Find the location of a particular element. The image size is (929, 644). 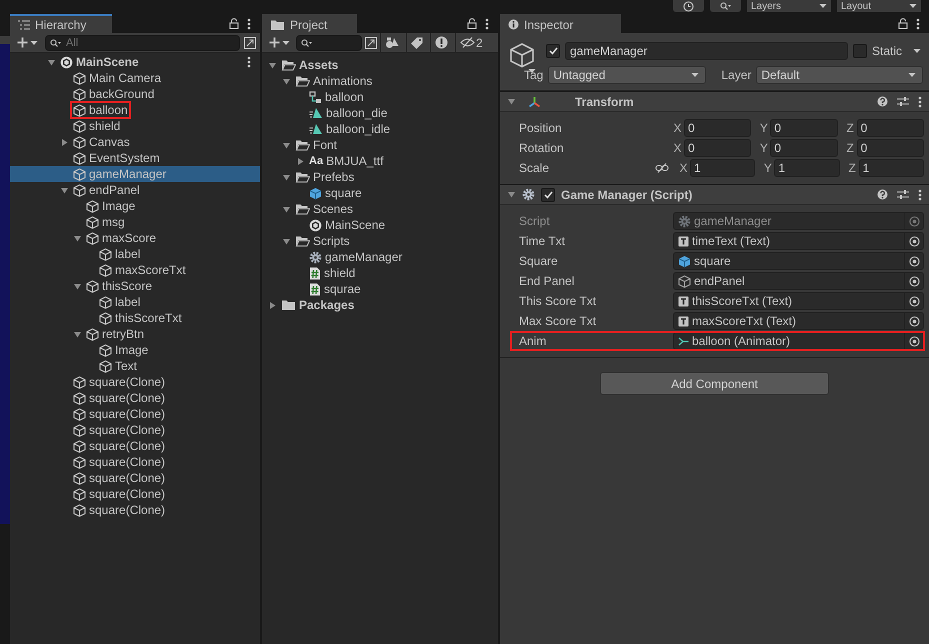

toolbar-dropdown: Layers is located at coordinates (789, 6).